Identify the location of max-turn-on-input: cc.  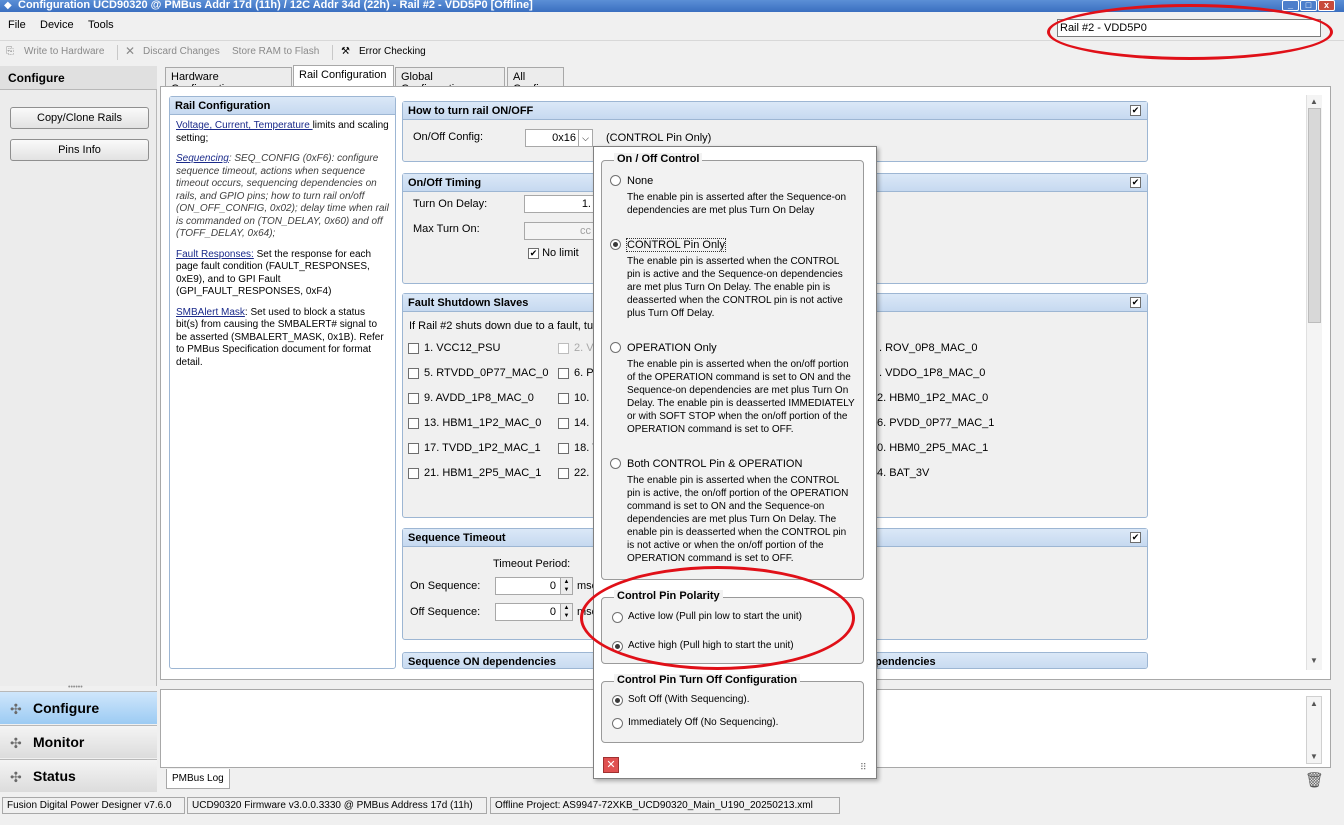
(560, 231).